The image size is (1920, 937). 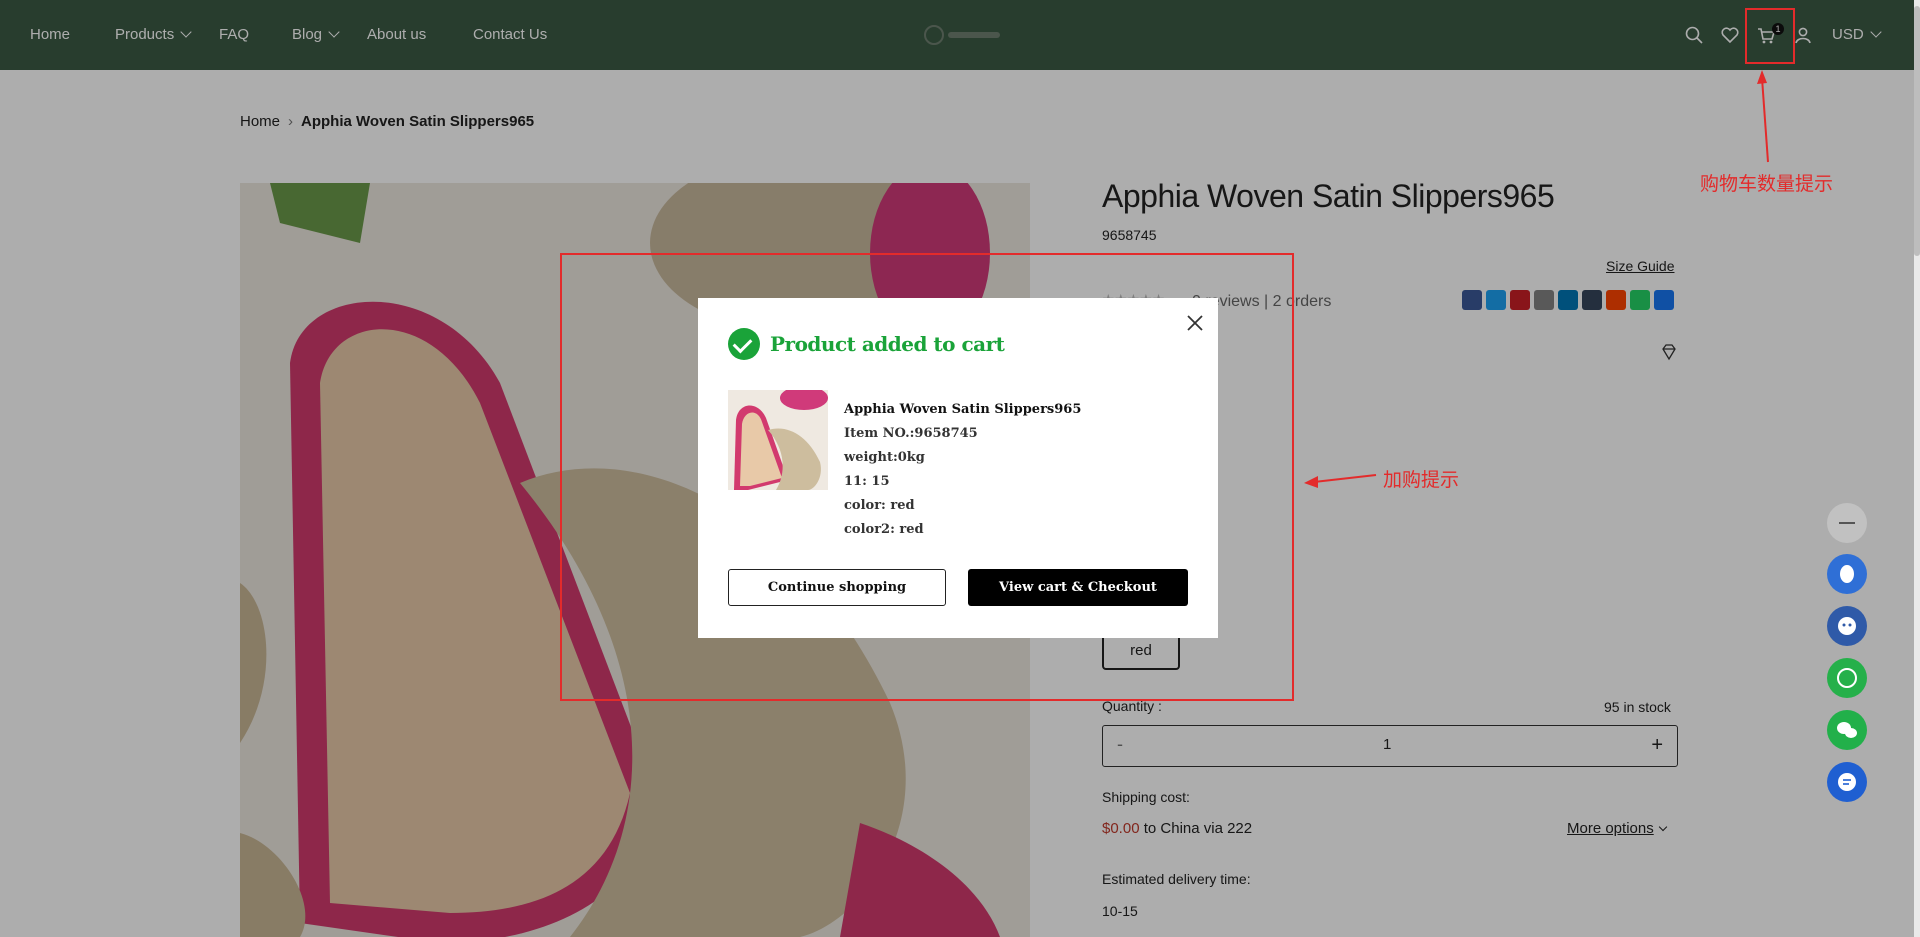 What do you see at coordinates (1770, 36) in the screenshot?
I see `cart-annotation-box` at bounding box center [1770, 36].